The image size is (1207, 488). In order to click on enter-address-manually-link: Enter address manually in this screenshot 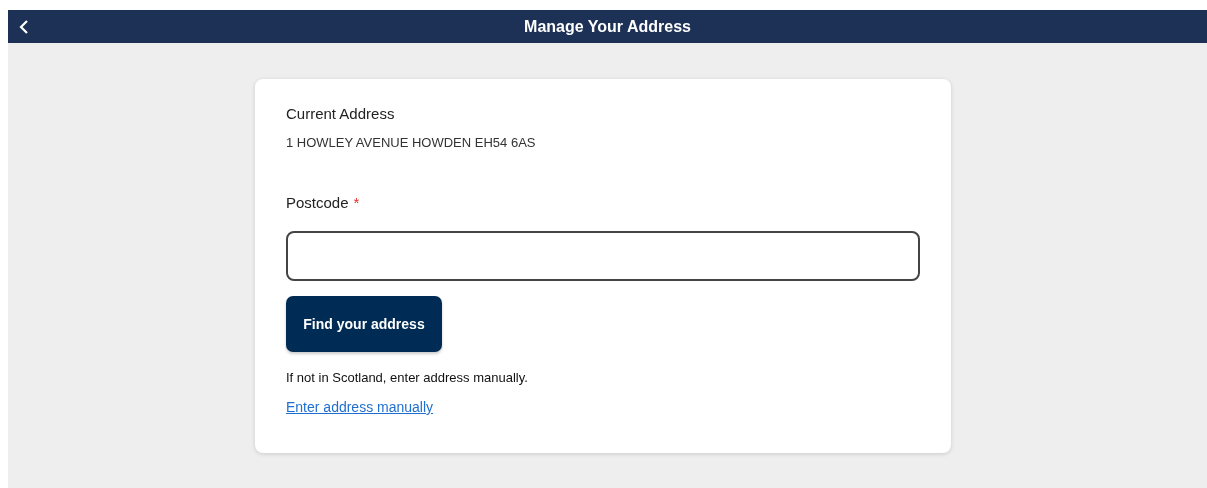, I will do `click(360, 407)`.